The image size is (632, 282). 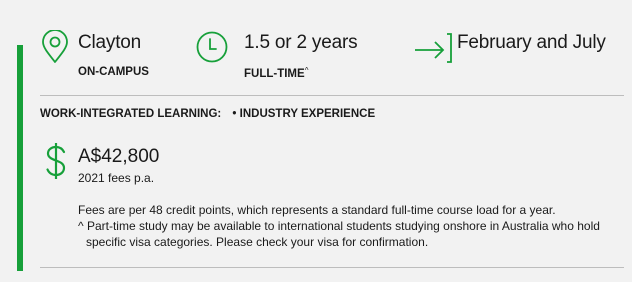 What do you see at coordinates (119, 156) in the screenshot?
I see `fee-amount: A$42,800` at bounding box center [119, 156].